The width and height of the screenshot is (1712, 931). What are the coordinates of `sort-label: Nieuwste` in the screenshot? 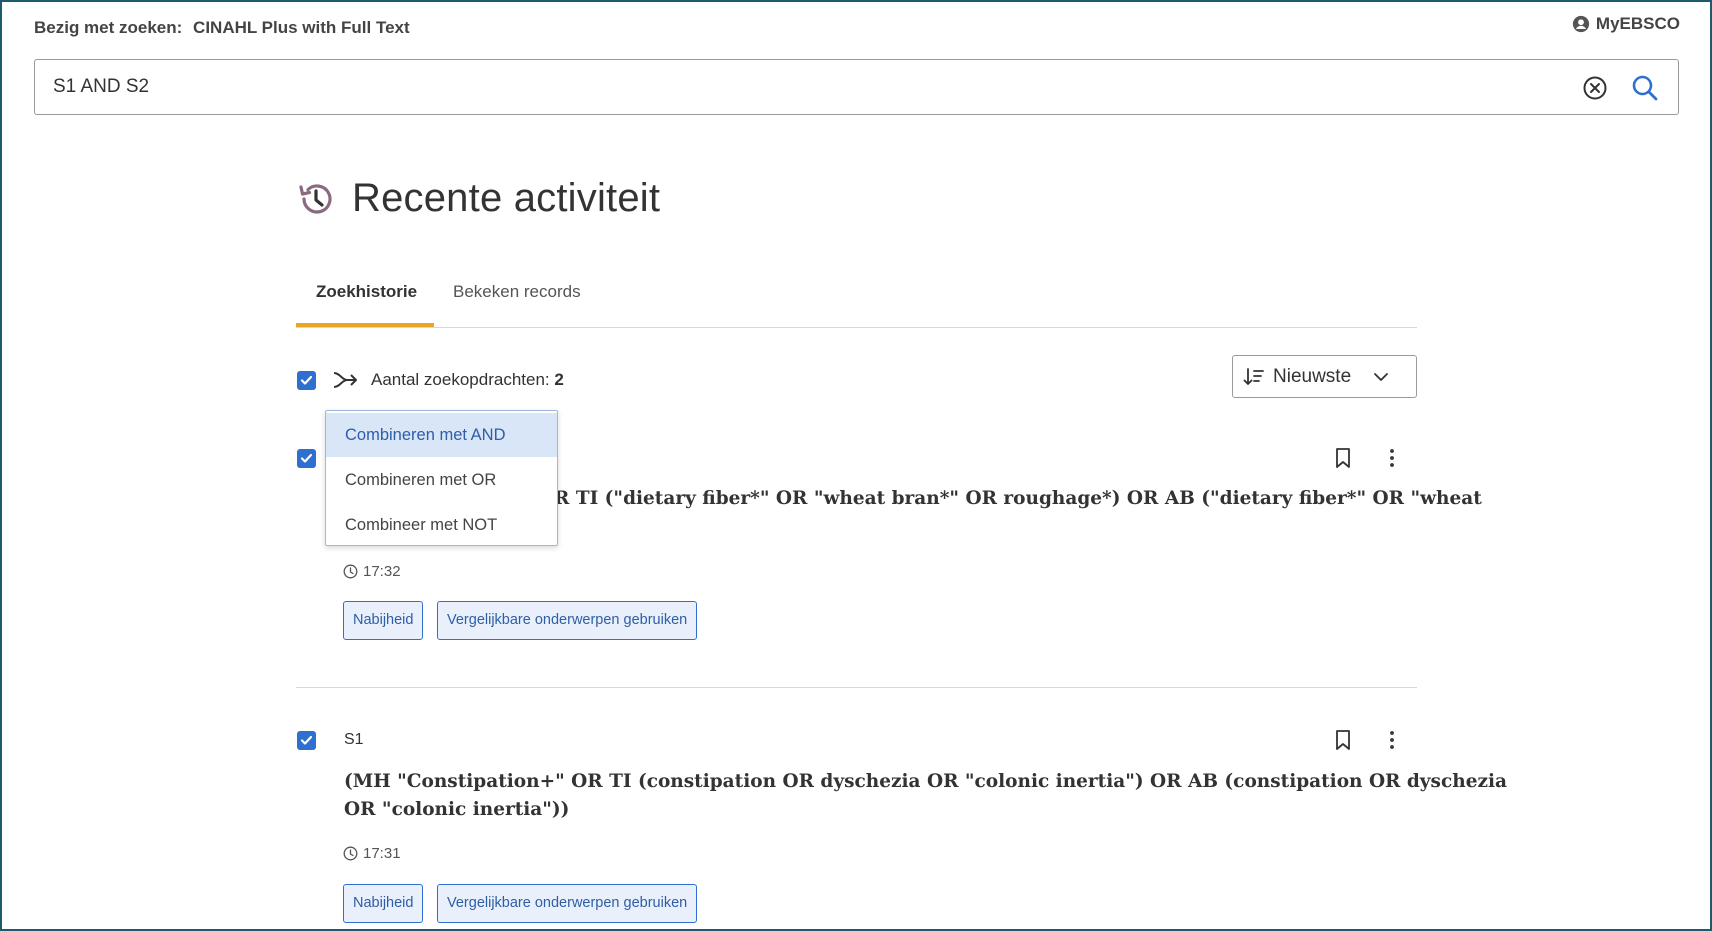 It's located at (1312, 376).